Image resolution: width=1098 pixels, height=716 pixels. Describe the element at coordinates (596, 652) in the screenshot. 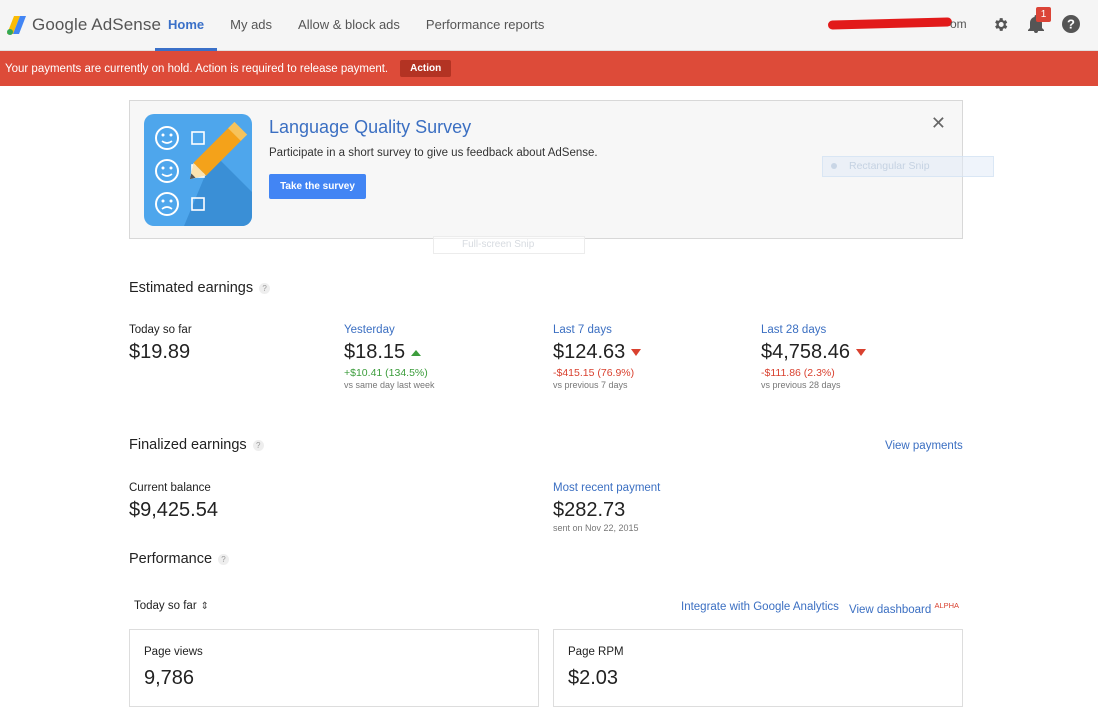

I see `card-label: Page RPM` at that location.